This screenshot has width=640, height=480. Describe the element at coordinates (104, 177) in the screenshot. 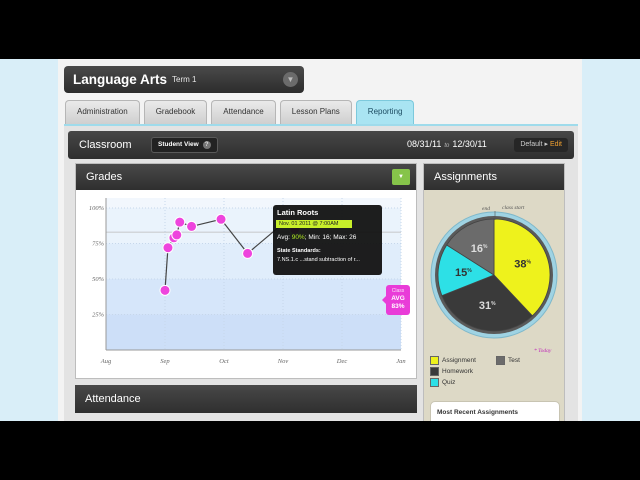

I see `grades-title: Grades` at that location.